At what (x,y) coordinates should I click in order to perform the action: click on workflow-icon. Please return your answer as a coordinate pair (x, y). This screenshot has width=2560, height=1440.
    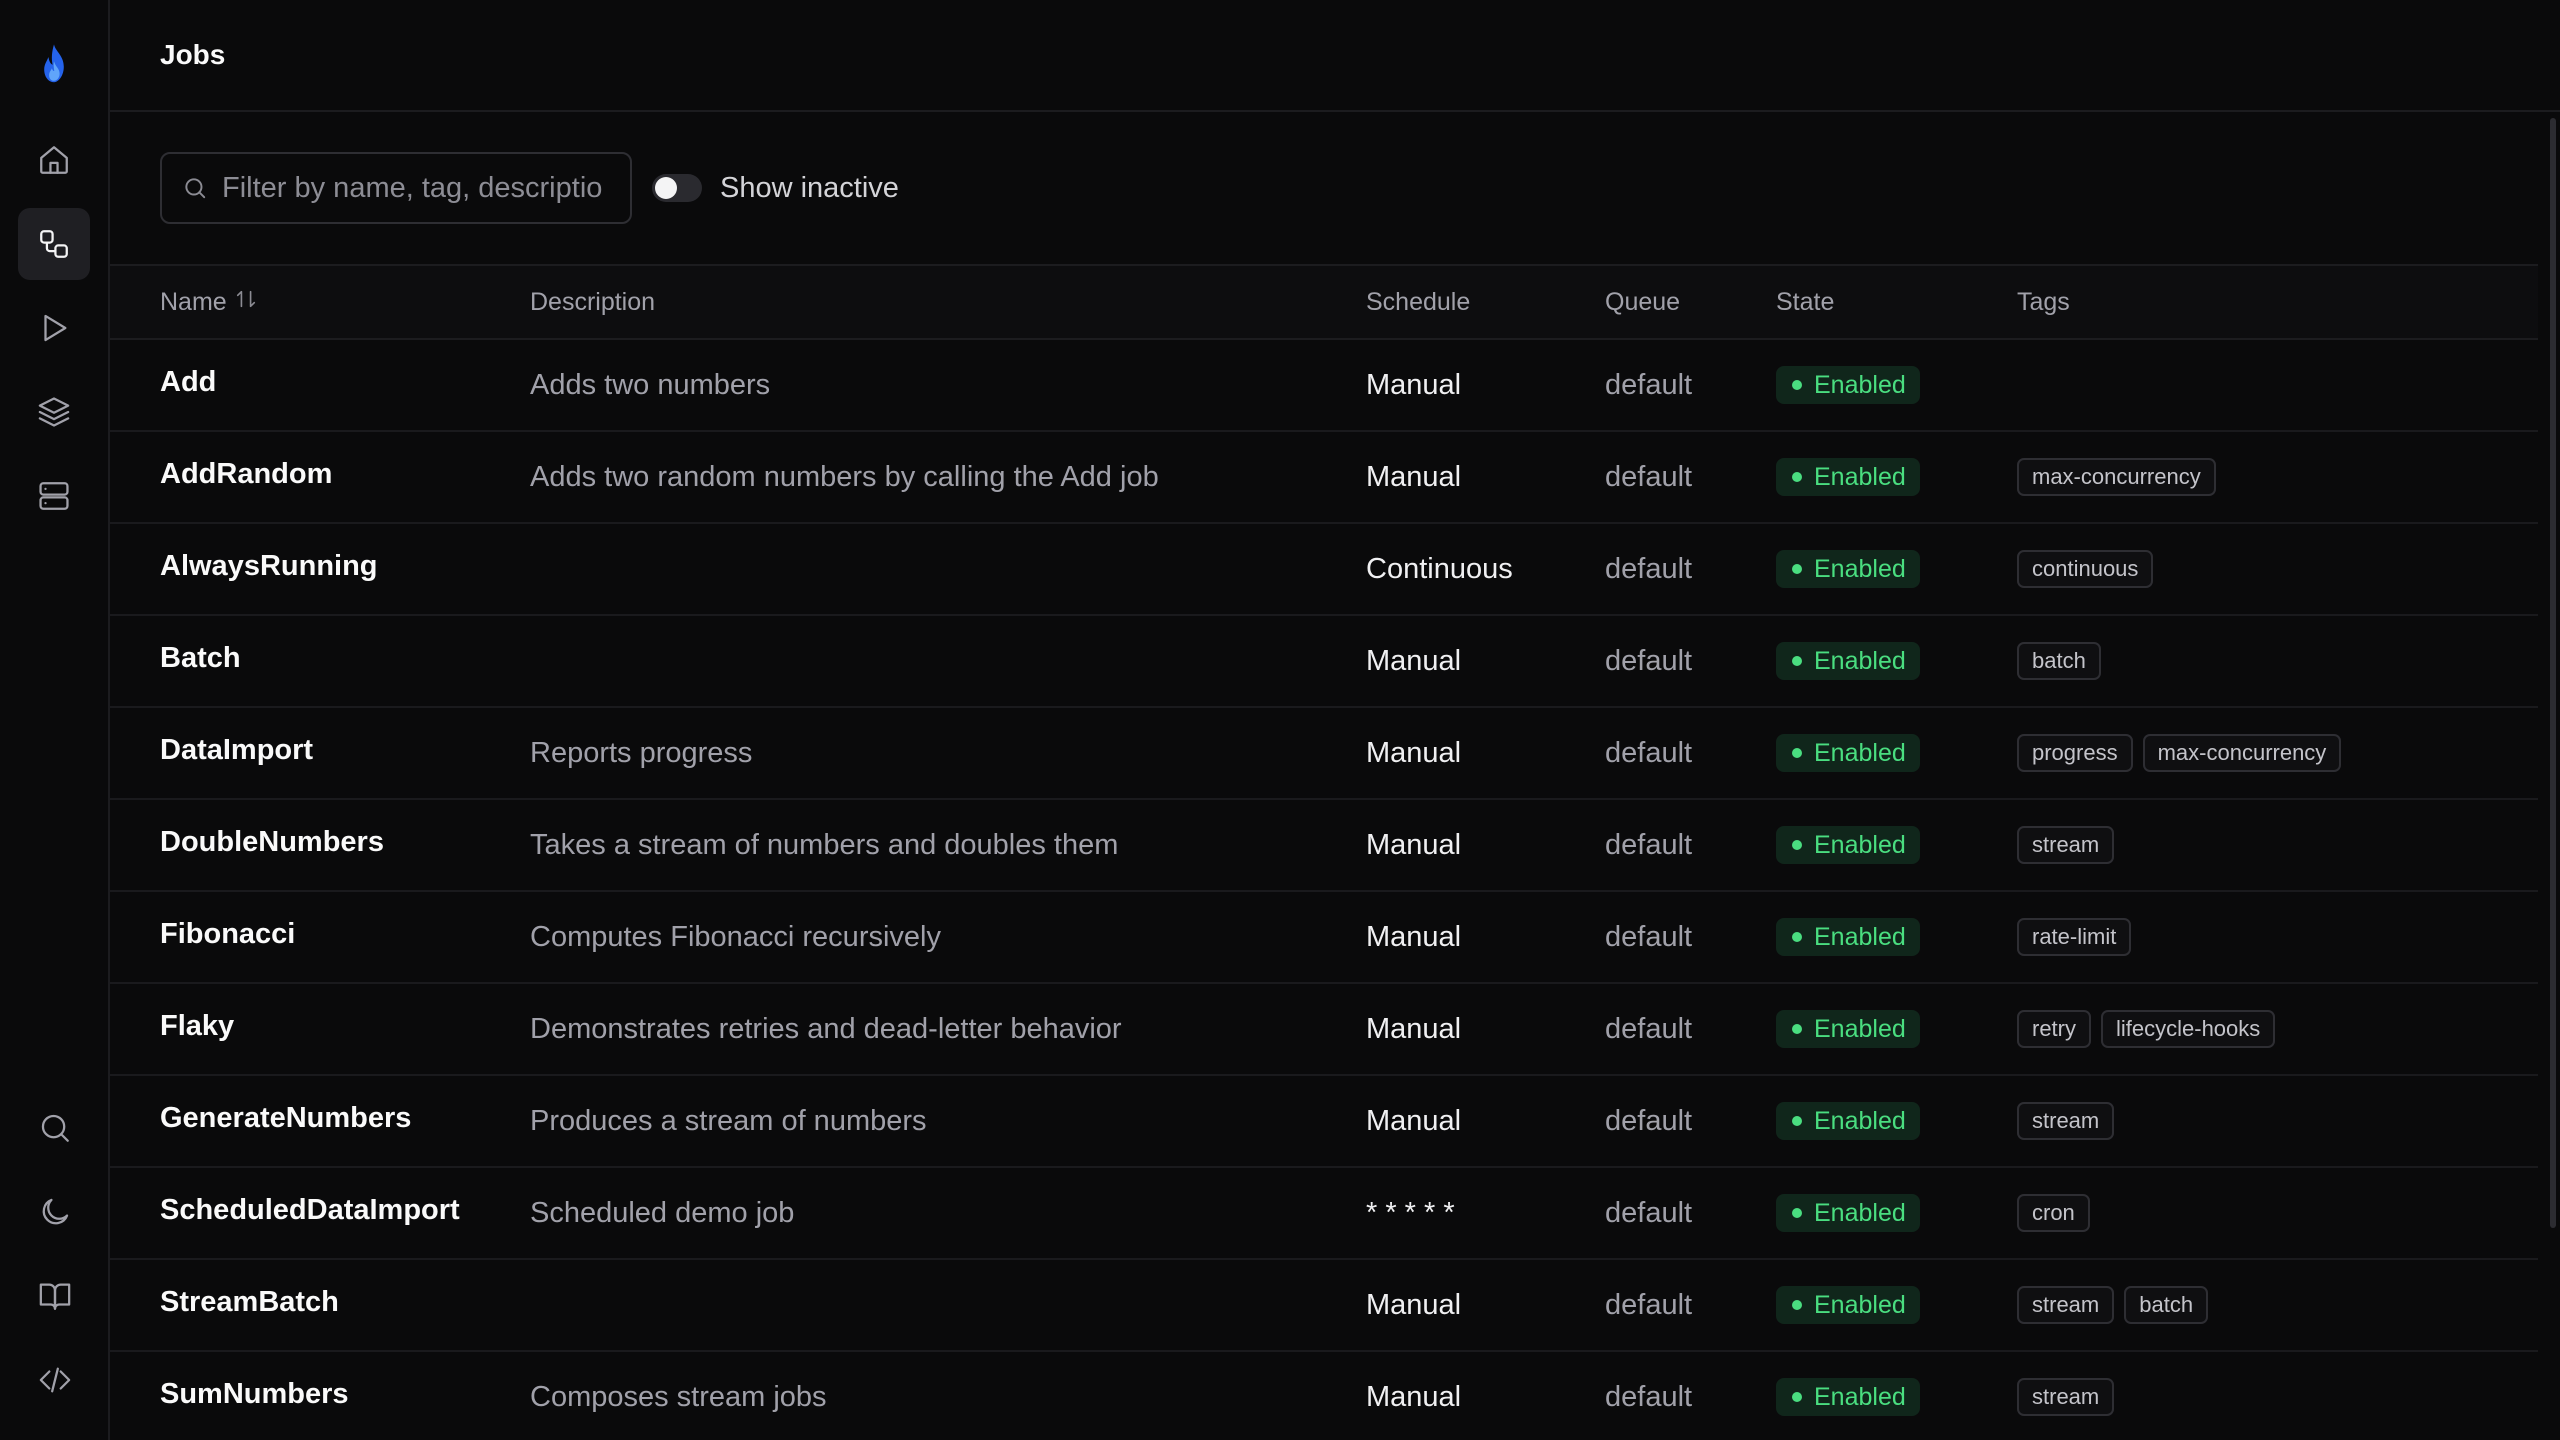
    Looking at the image, I should click on (54, 244).